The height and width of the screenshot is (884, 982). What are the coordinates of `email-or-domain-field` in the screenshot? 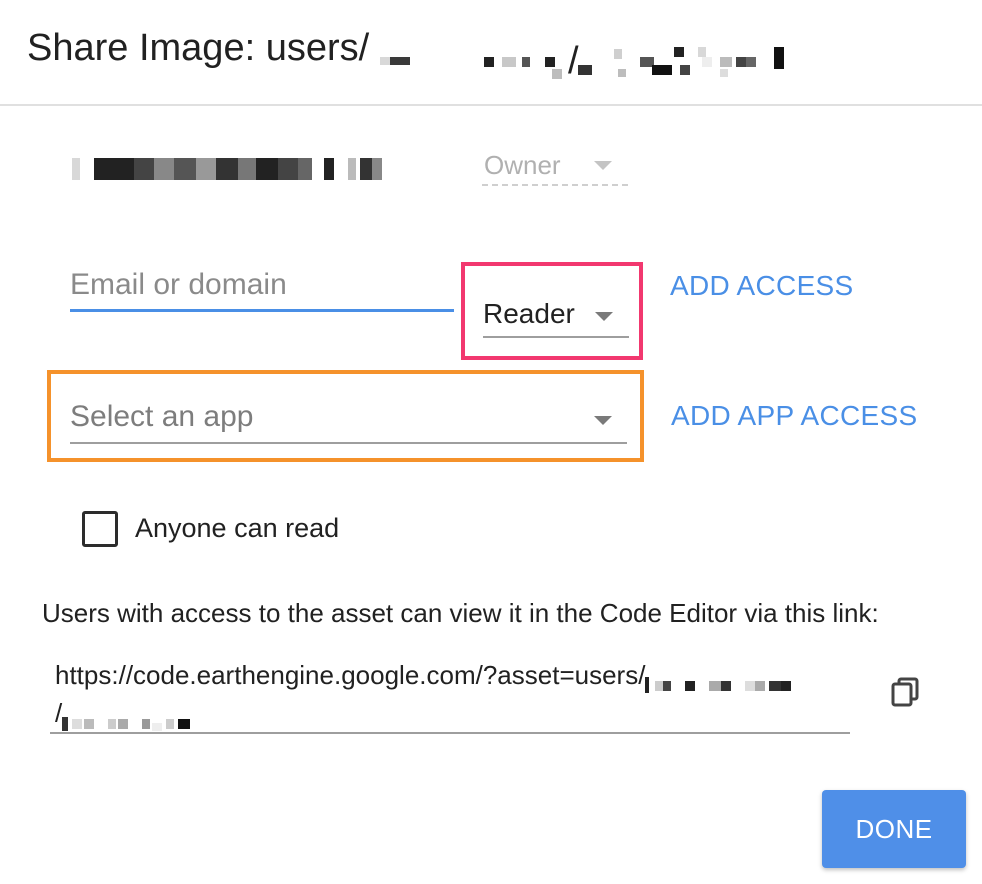 It's located at (262, 287).